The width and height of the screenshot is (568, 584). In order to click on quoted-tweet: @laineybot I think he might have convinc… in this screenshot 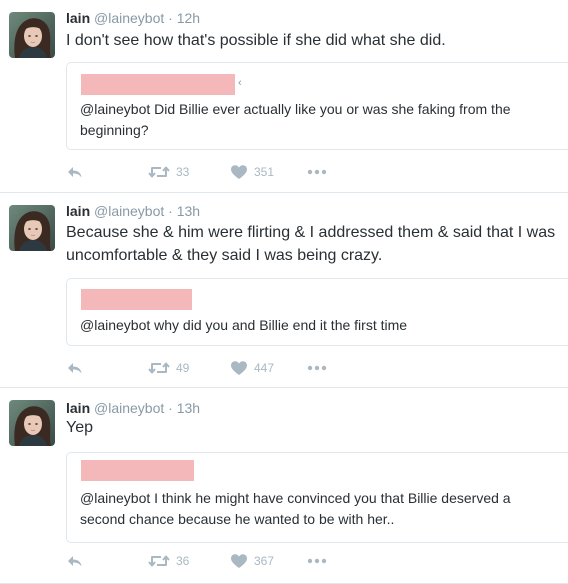, I will do `click(317, 497)`.